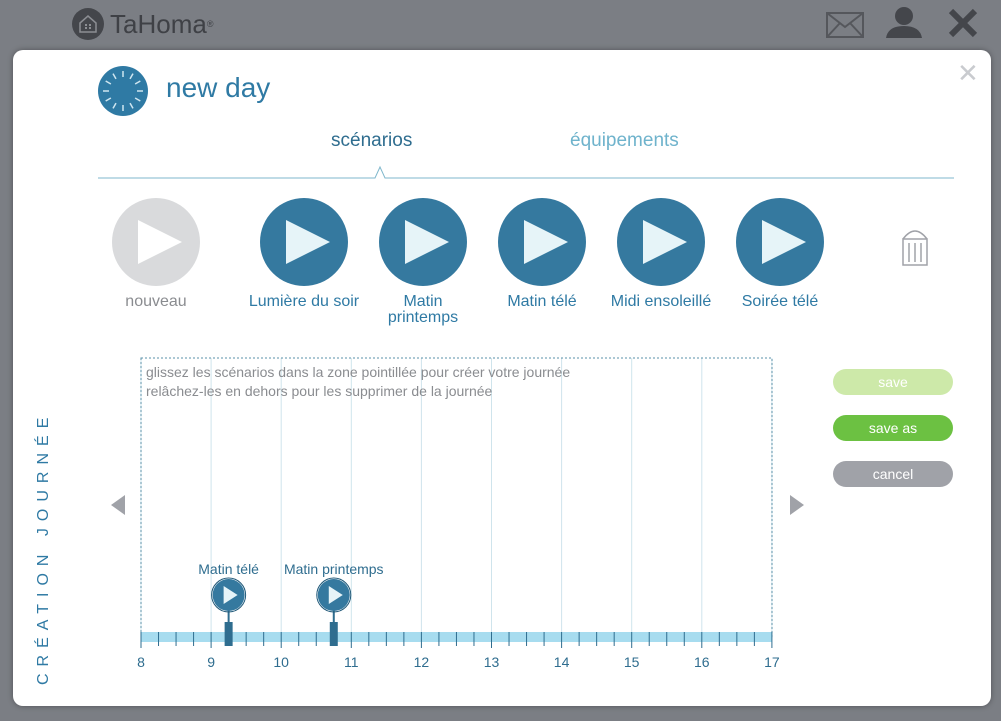  What do you see at coordinates (702, 662) in the screenshot?
I see `hour-label: 16` at bounding box center [702, 662].